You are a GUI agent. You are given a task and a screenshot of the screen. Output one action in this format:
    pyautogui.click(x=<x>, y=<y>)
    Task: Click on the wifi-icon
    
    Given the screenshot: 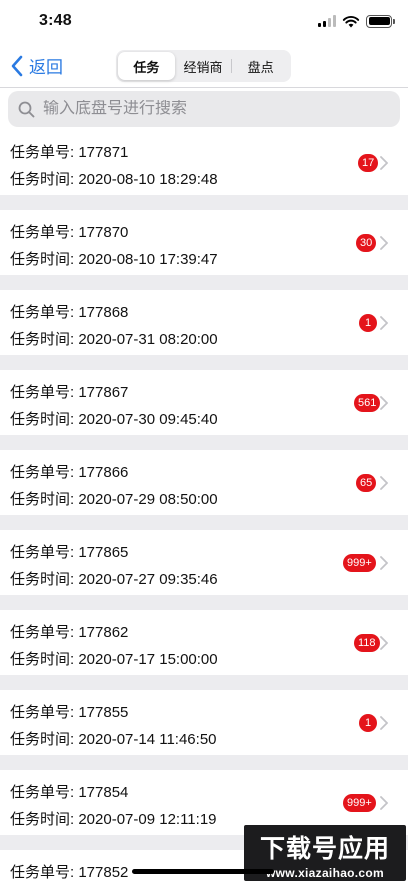 What is the action you would take?
    pyautogui.click(x=351, y=22)
    